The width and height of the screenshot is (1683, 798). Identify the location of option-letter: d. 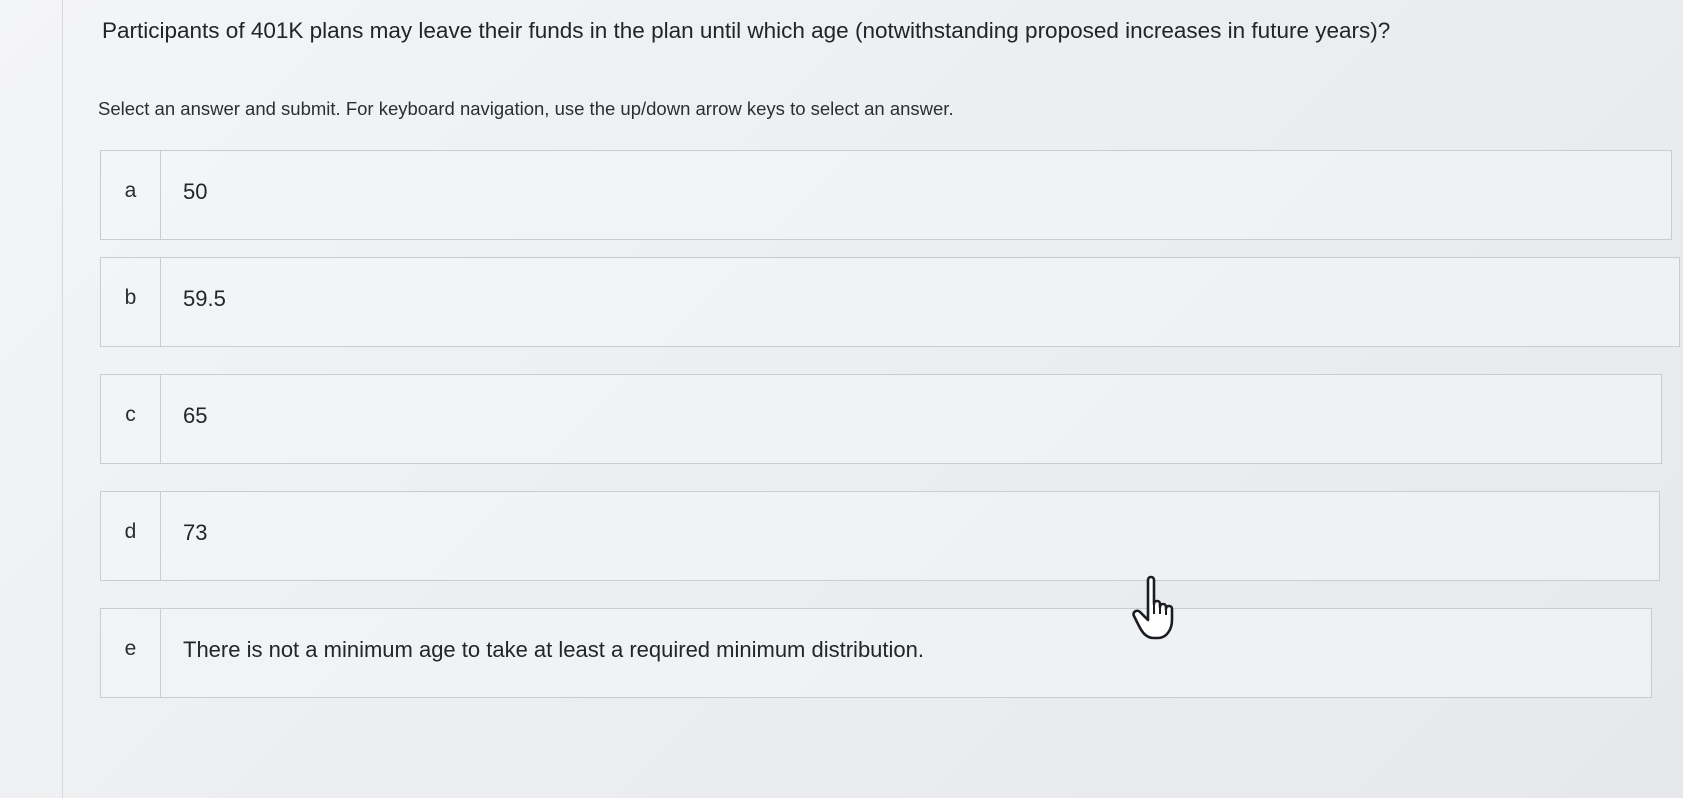
(131, 536).